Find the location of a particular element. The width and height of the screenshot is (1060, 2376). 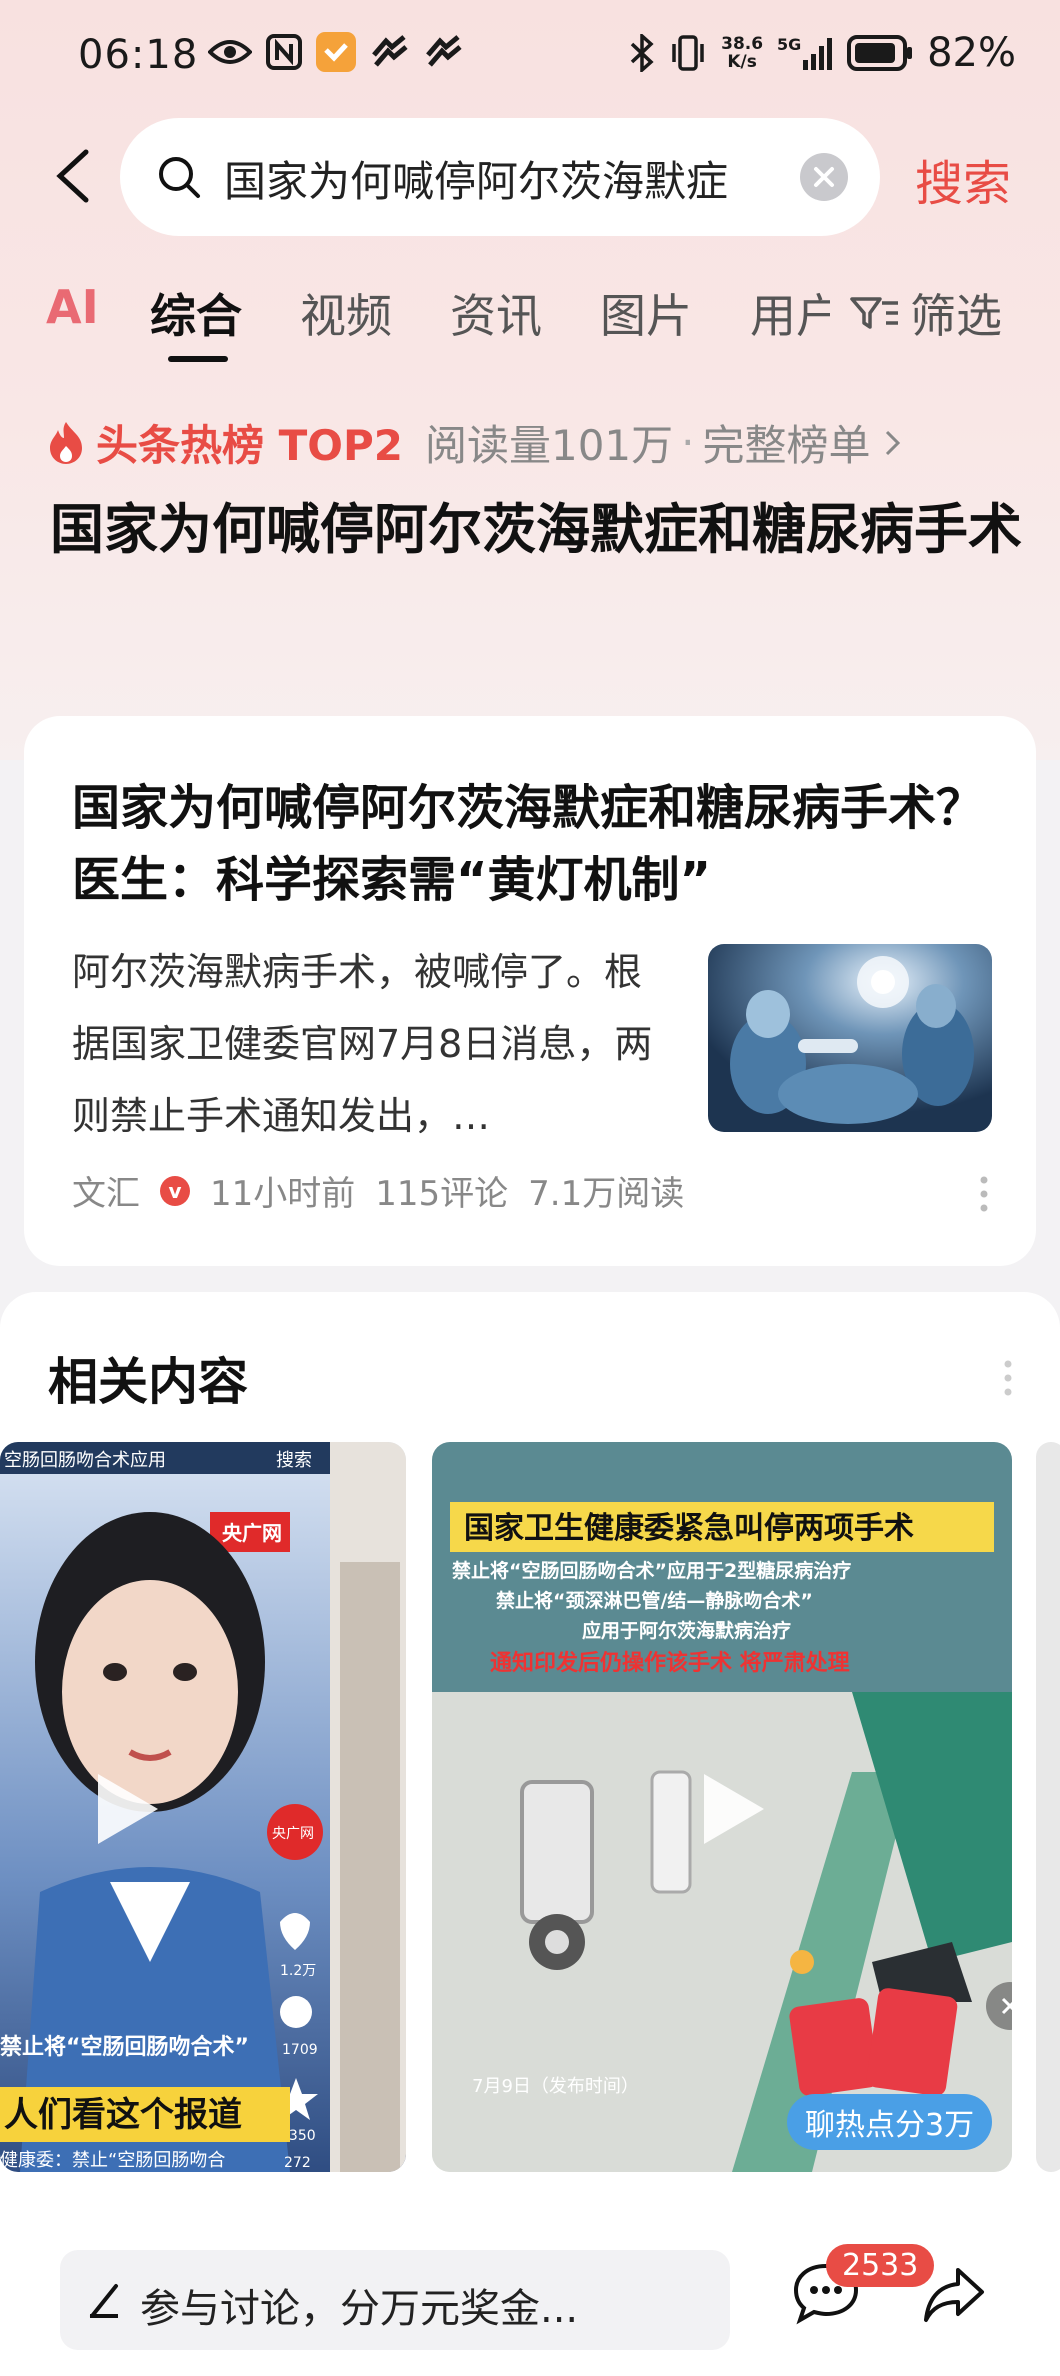

article-time: 11小时前 is located at coordinates (283, 1194).